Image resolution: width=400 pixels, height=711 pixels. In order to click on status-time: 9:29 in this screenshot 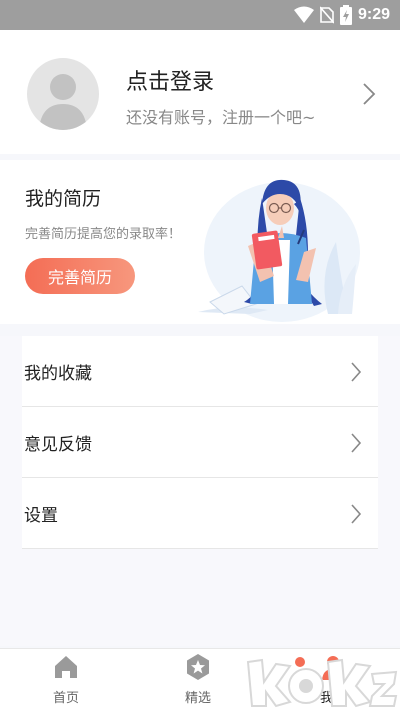, I will do `click(373, 14)`.